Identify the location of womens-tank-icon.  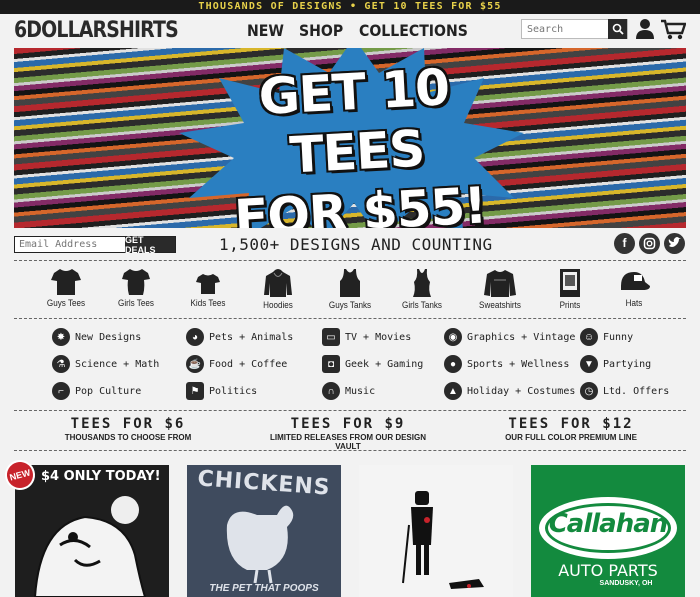
(422, 283).